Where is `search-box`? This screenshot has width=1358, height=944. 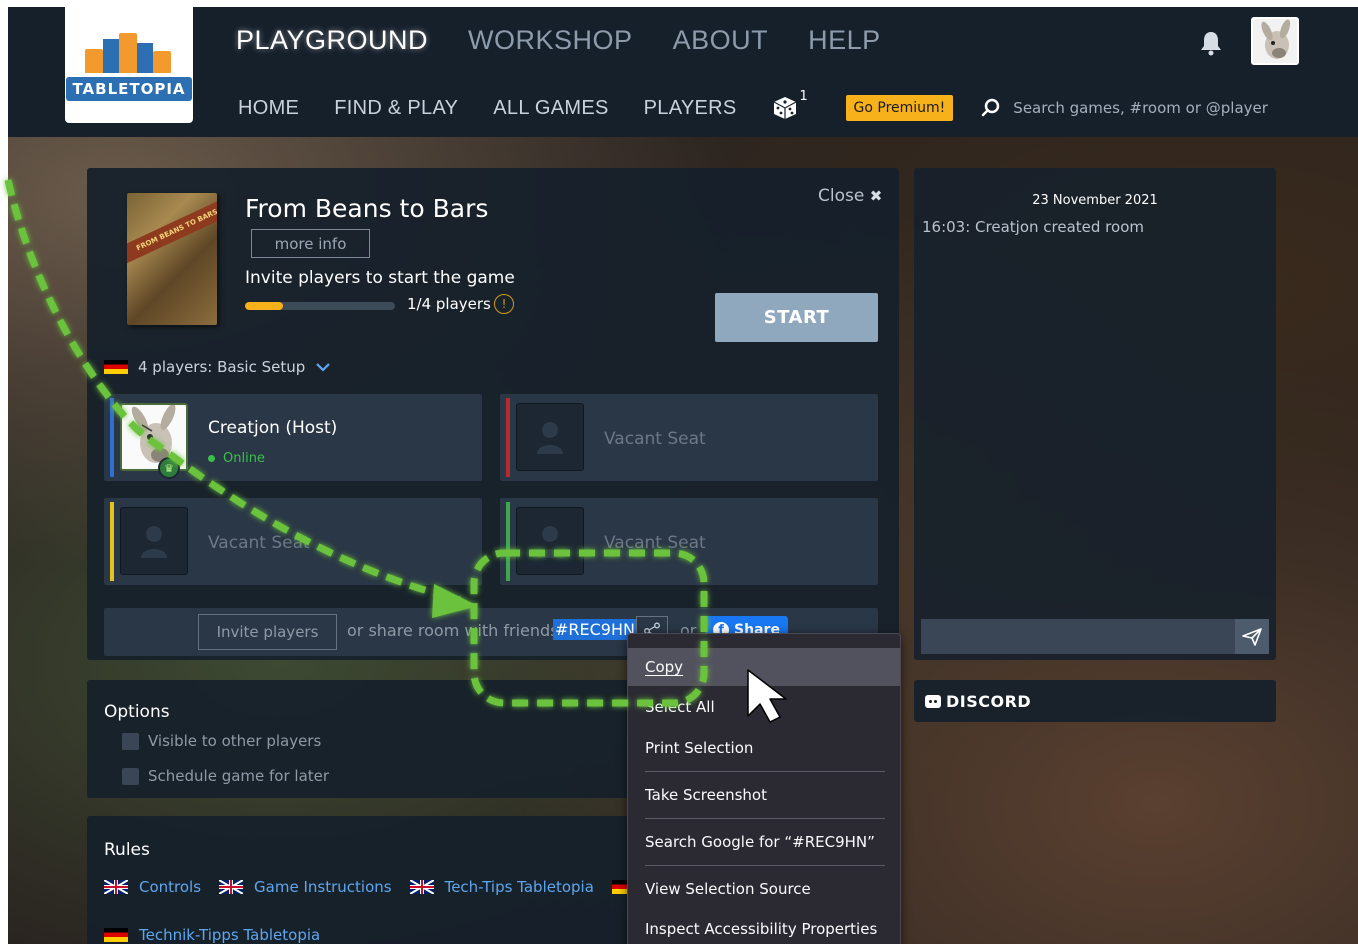 search-box is located at coordinates (1147, 108).